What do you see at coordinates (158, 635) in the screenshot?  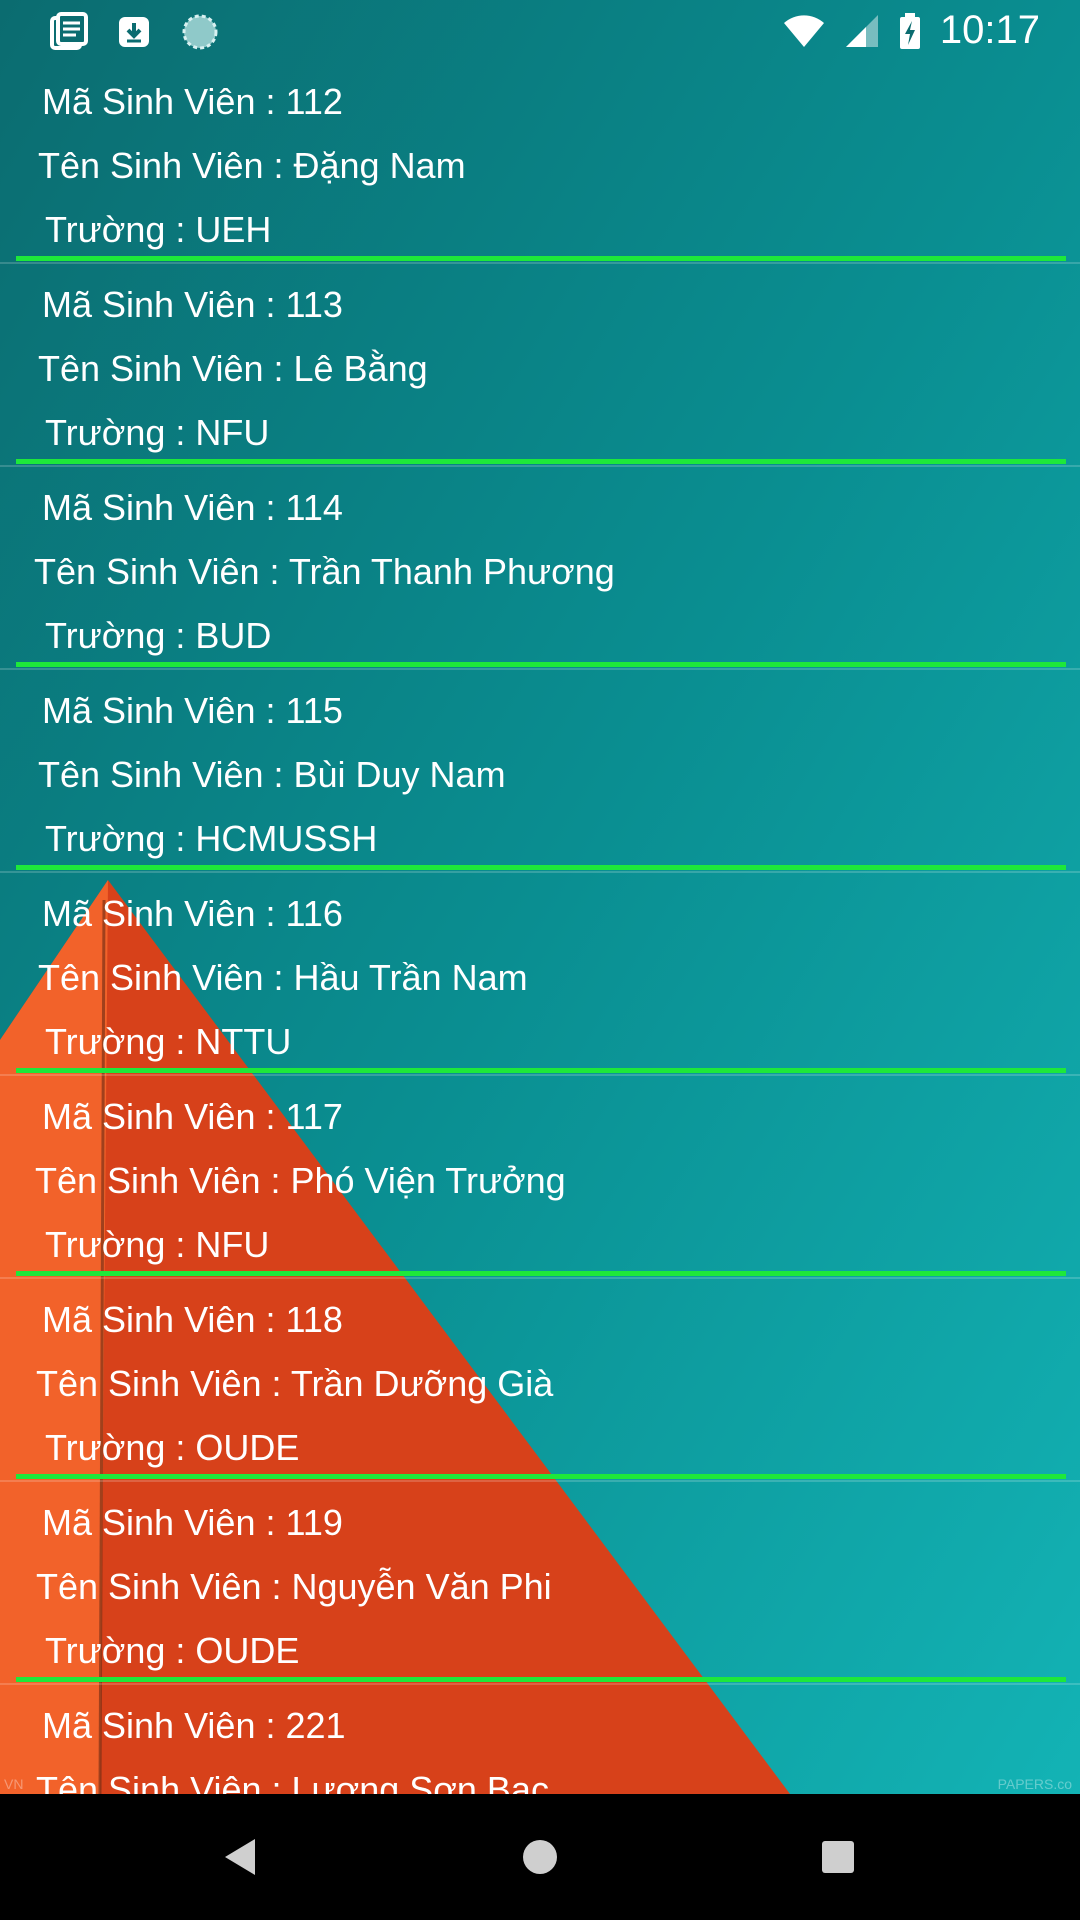 I see `student-school: Trường : BUD` at bounding box center [158, 635].